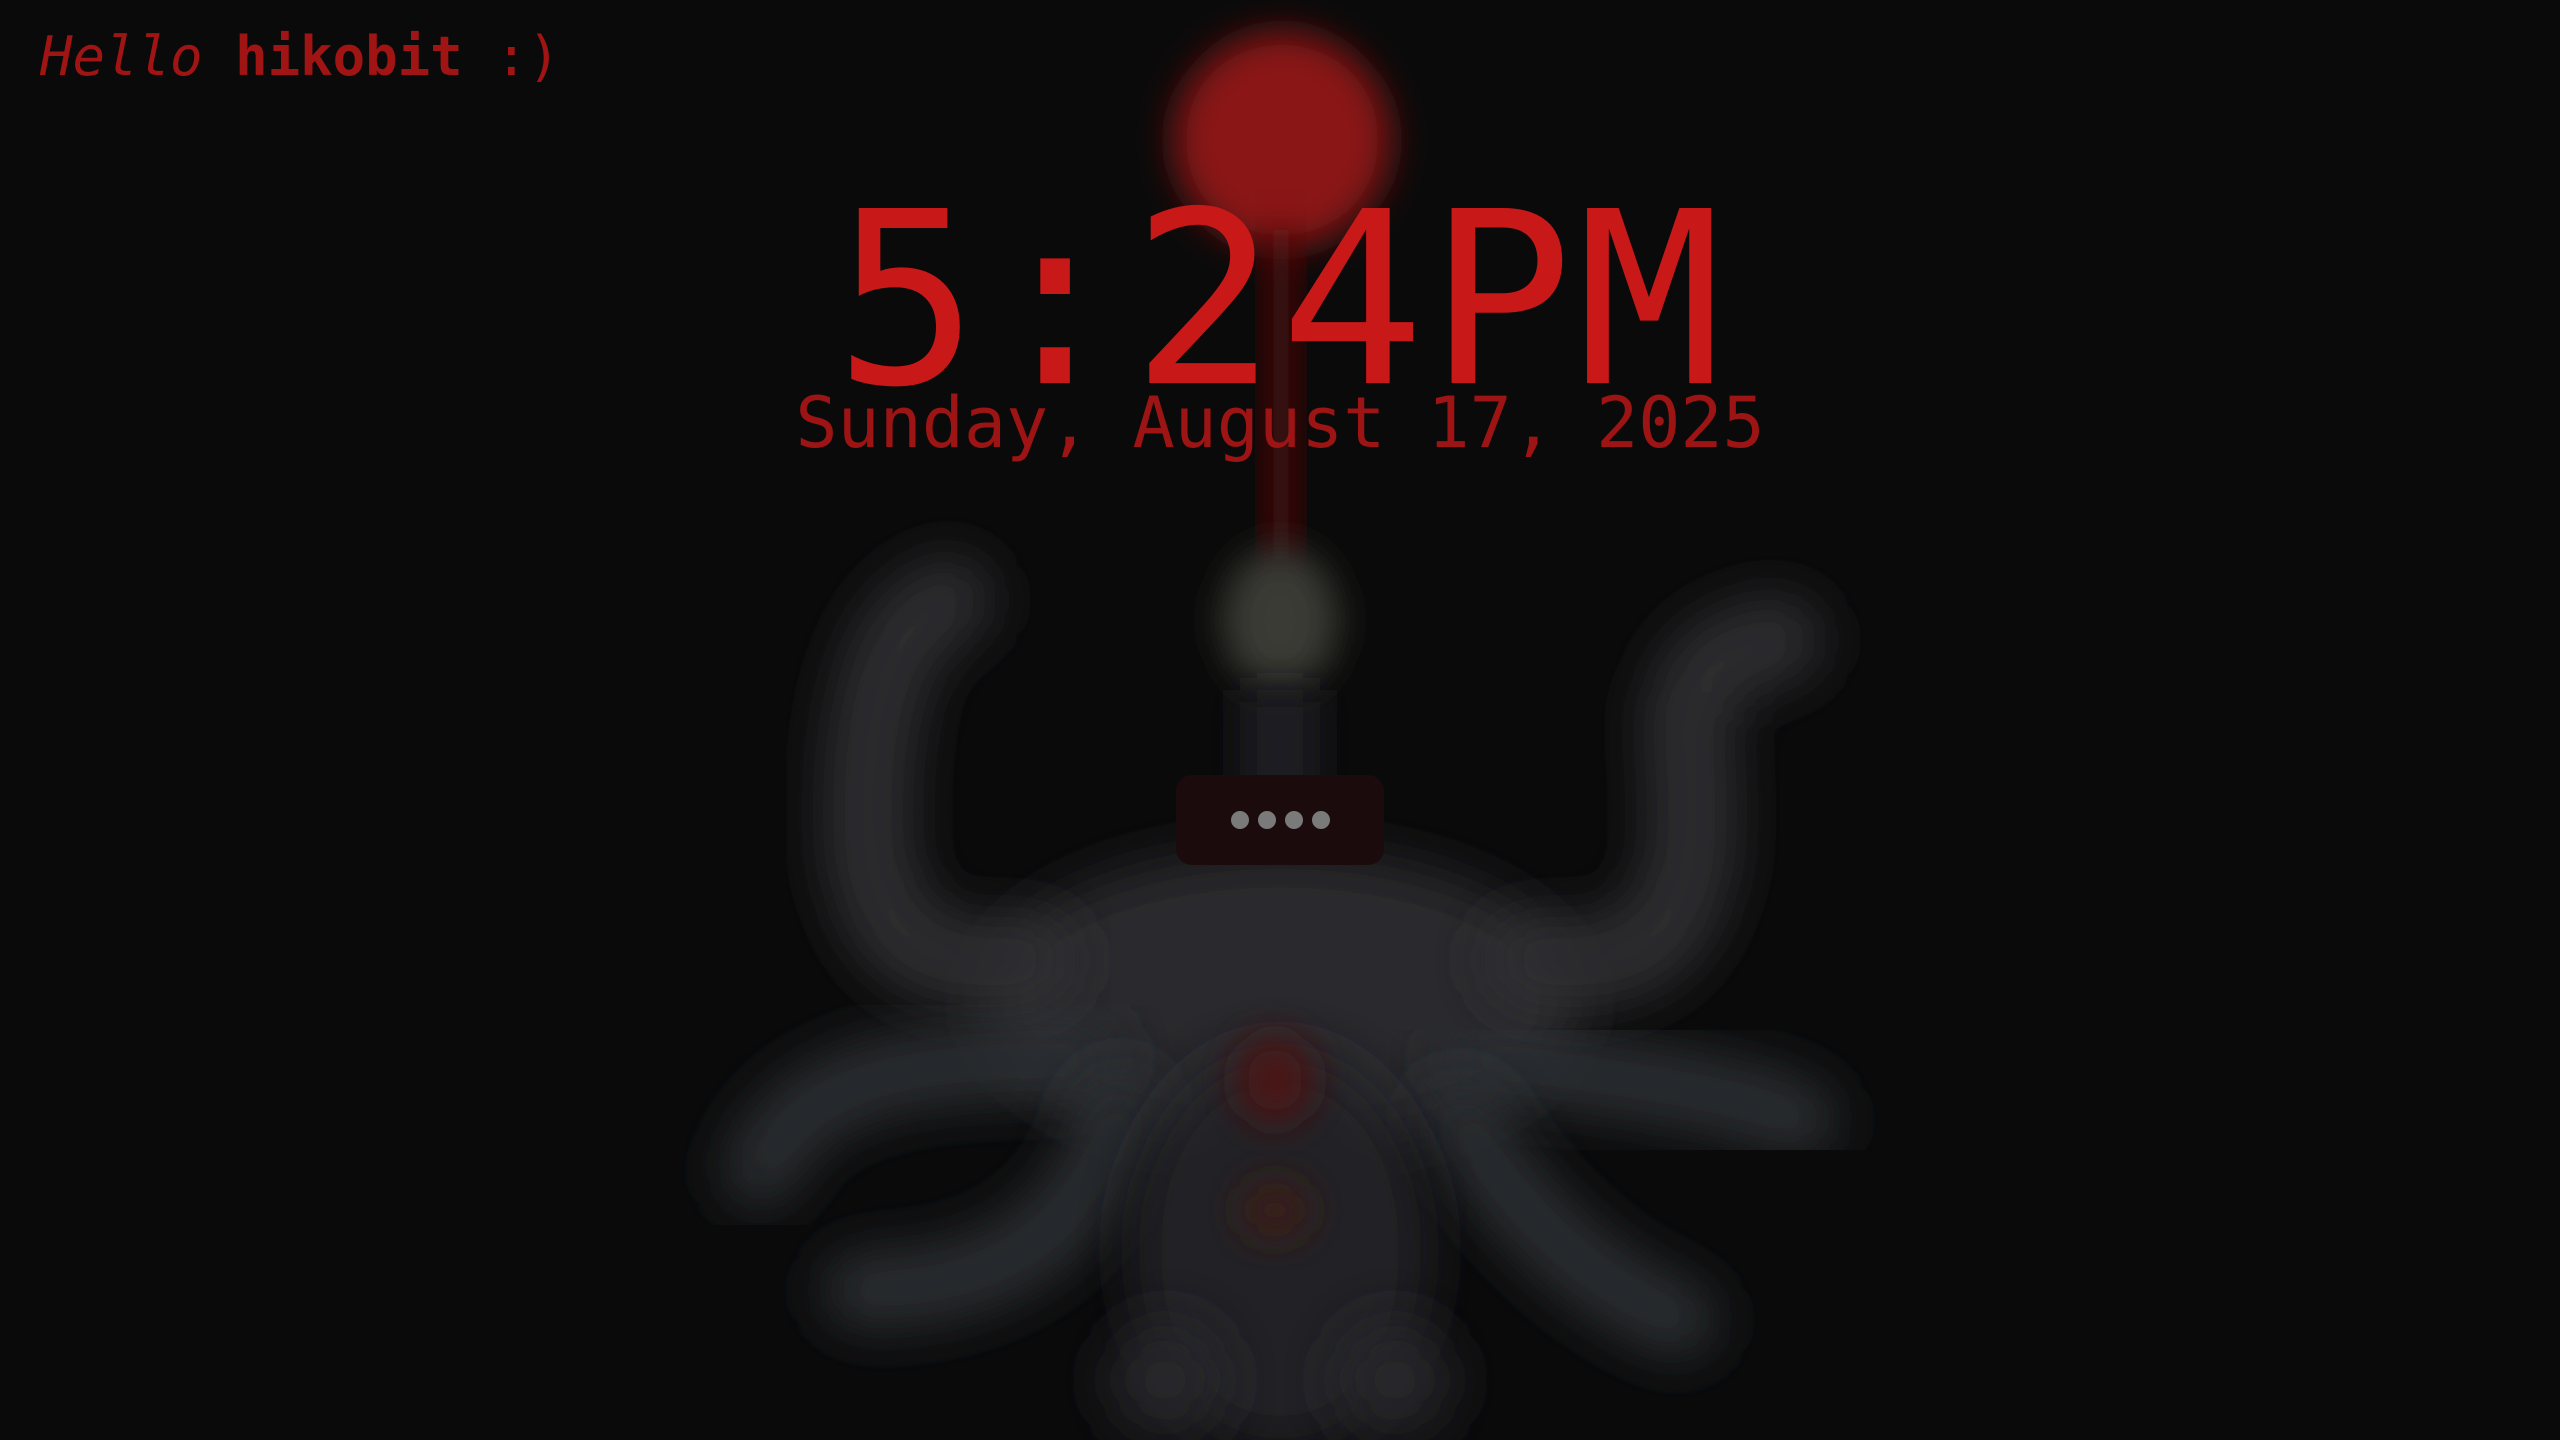 Image resolution: width=2560 pixels, height=1440 pixels. I want to click on greeting-word: Hello, so click(121, 56).